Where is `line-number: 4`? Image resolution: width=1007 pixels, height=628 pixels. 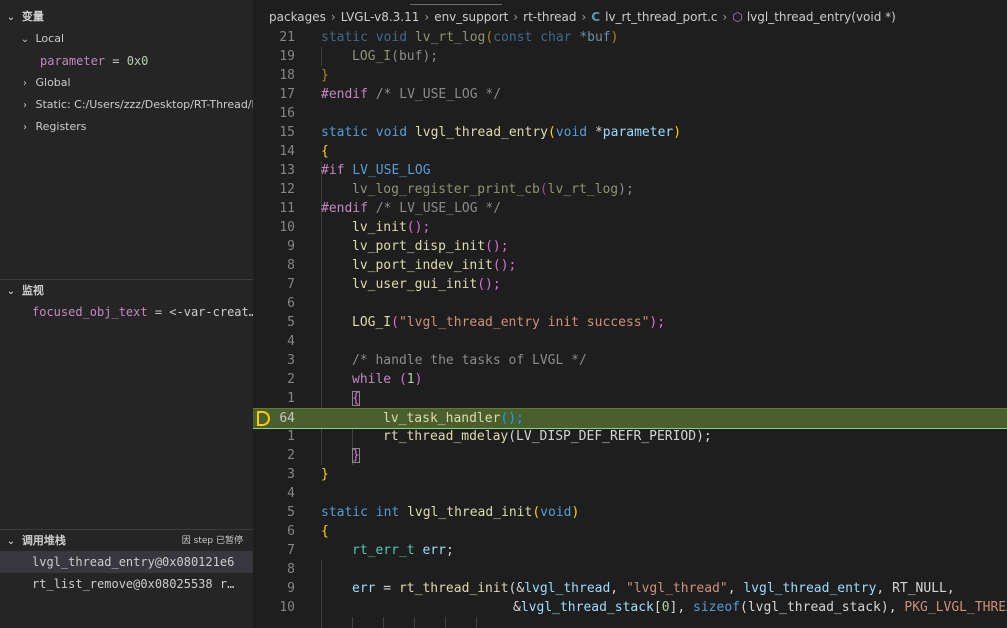
line-number: 4 is located at coordinates (291, 493).